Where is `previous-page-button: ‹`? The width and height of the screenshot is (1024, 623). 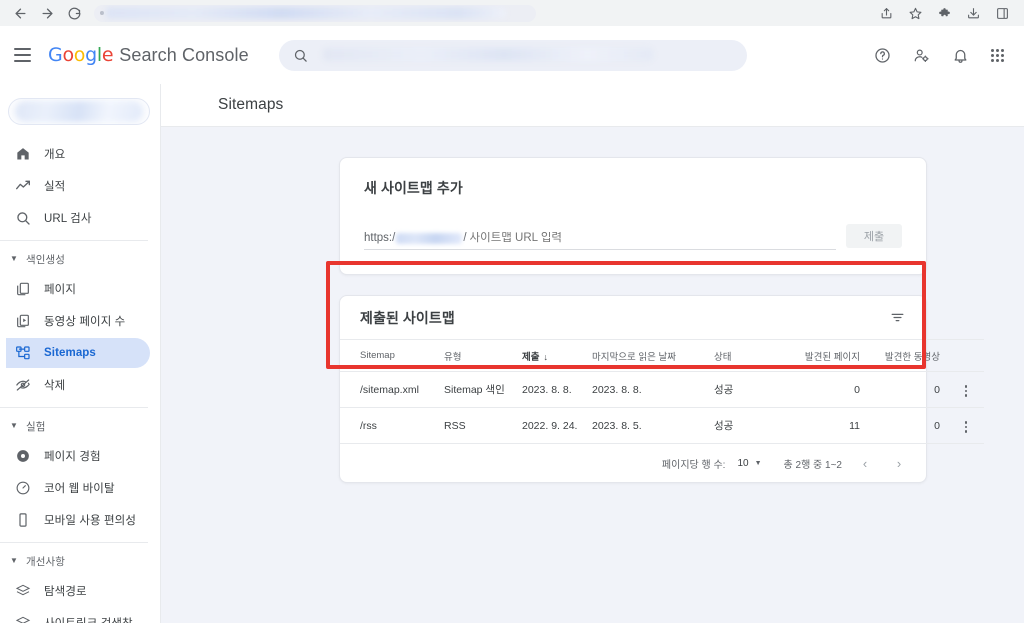
previous-page-button: ‹ is located at coordinates (865, 463).